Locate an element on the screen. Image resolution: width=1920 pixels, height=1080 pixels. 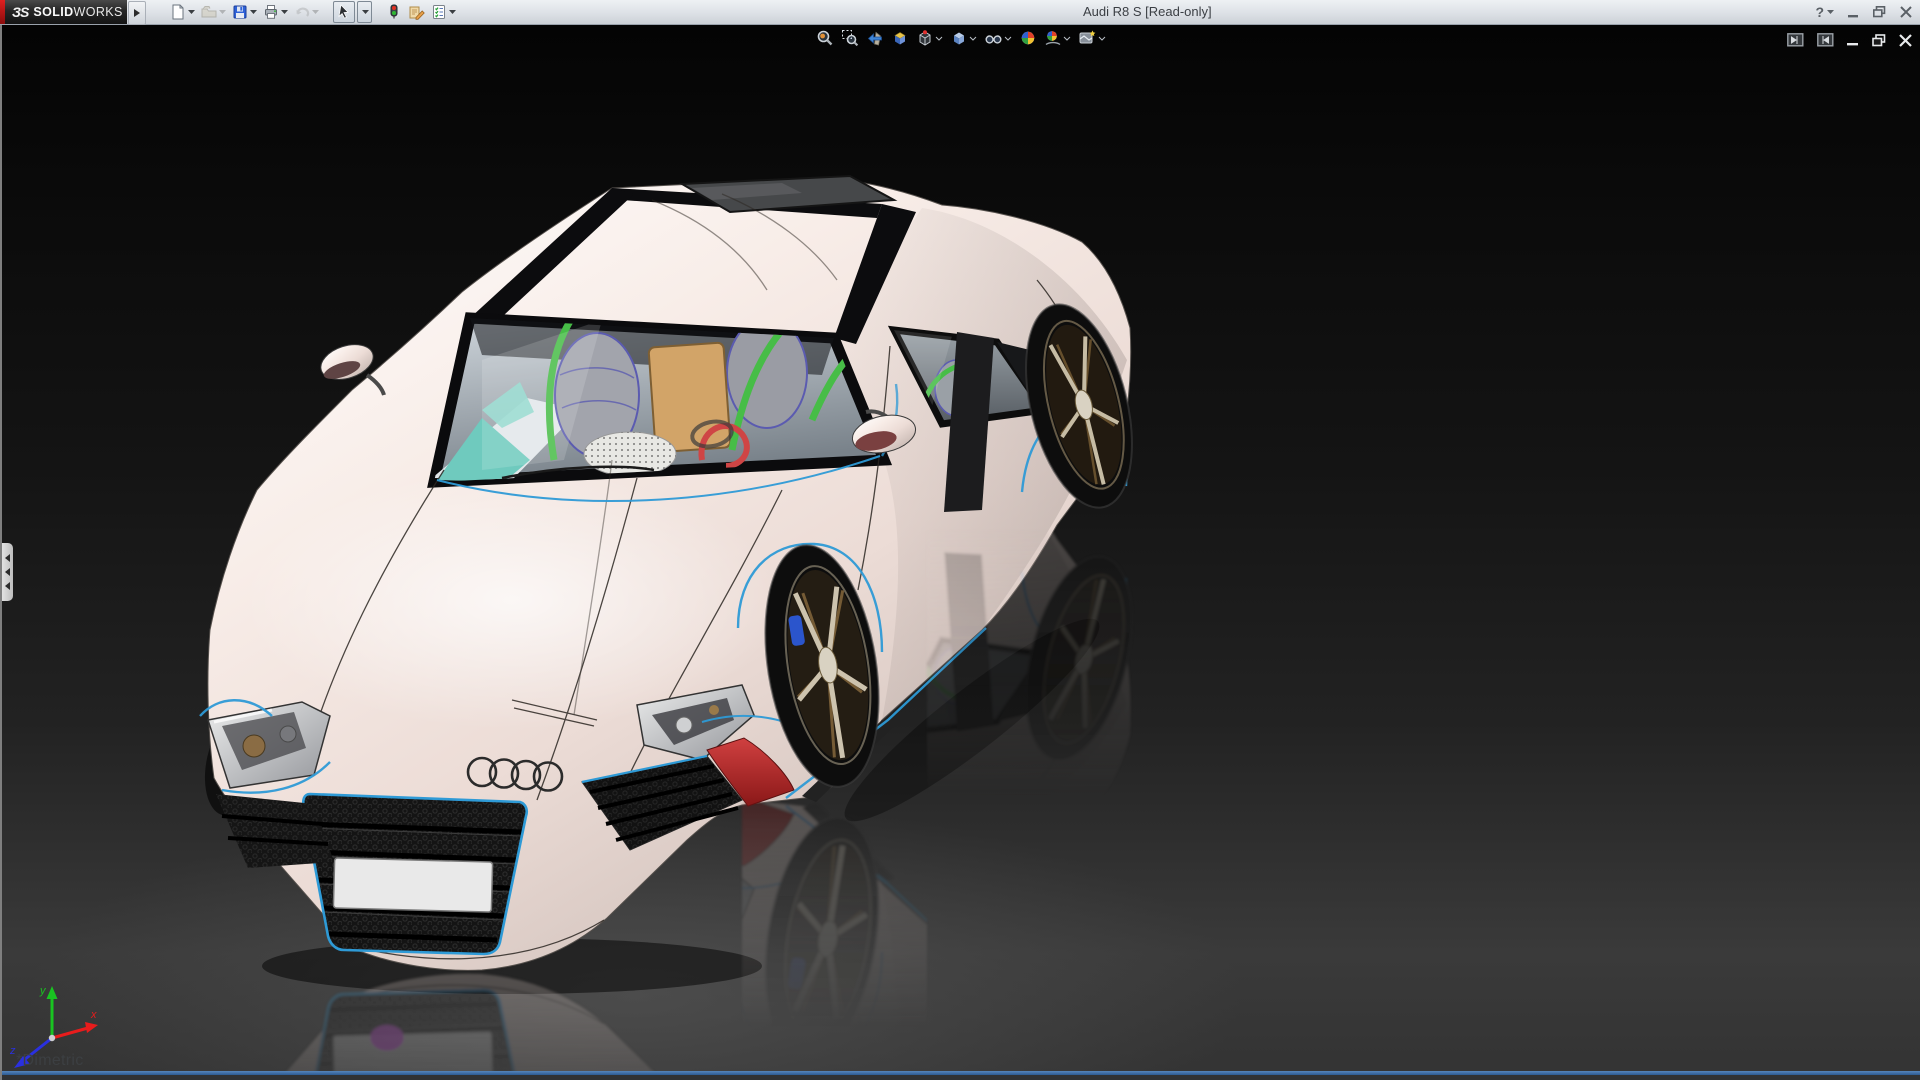
section-view-icon is located at coordinates (900, 38).